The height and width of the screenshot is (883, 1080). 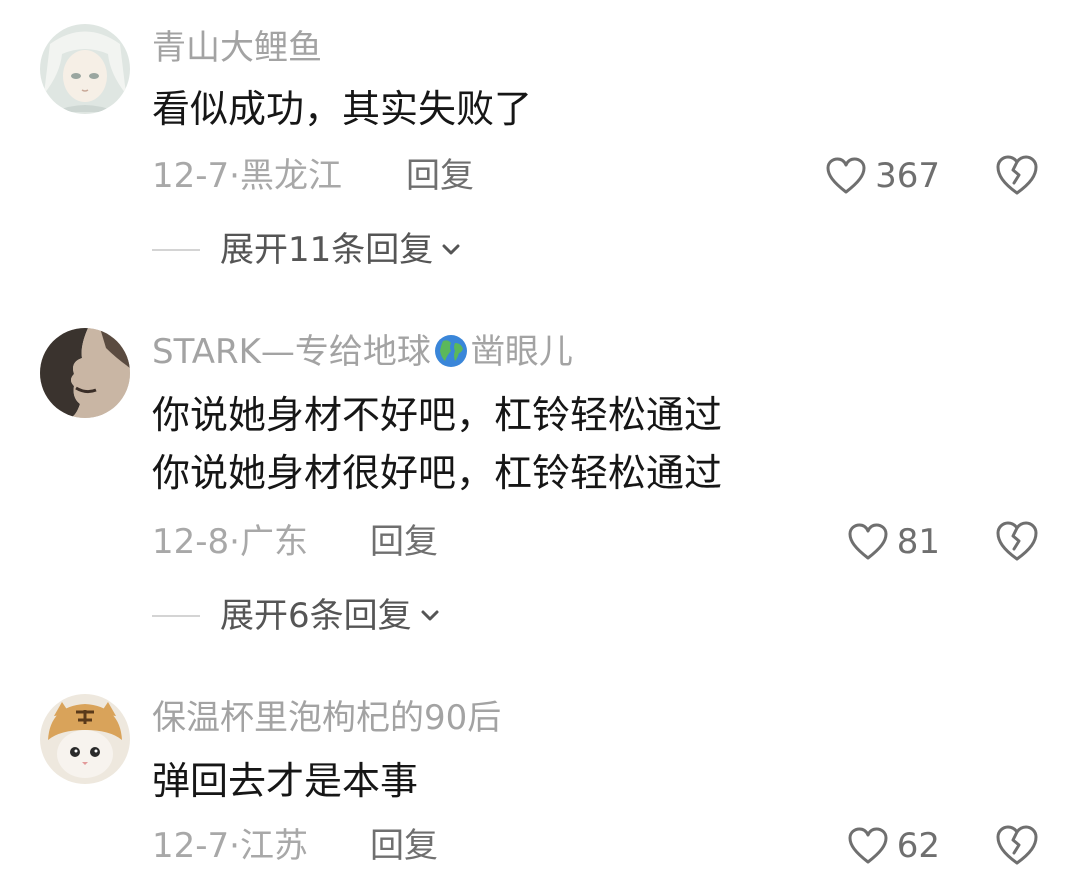 I want to click on comment-line: 弹回去才是本事, so click(x=285, y=781).